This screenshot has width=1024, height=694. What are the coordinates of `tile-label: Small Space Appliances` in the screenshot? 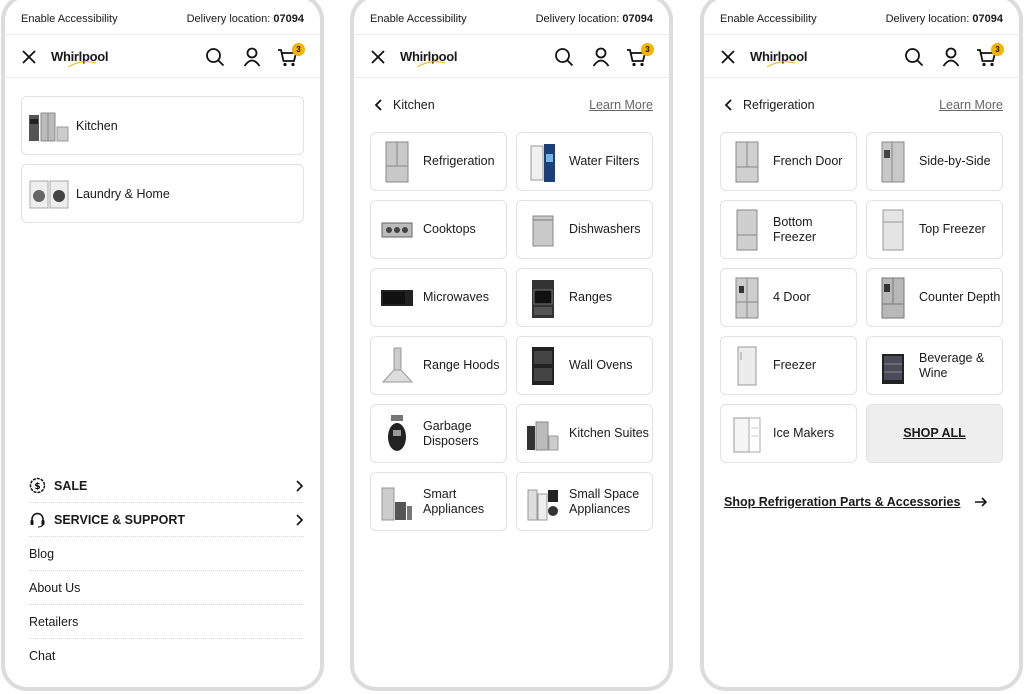 It's located at (604, 501).